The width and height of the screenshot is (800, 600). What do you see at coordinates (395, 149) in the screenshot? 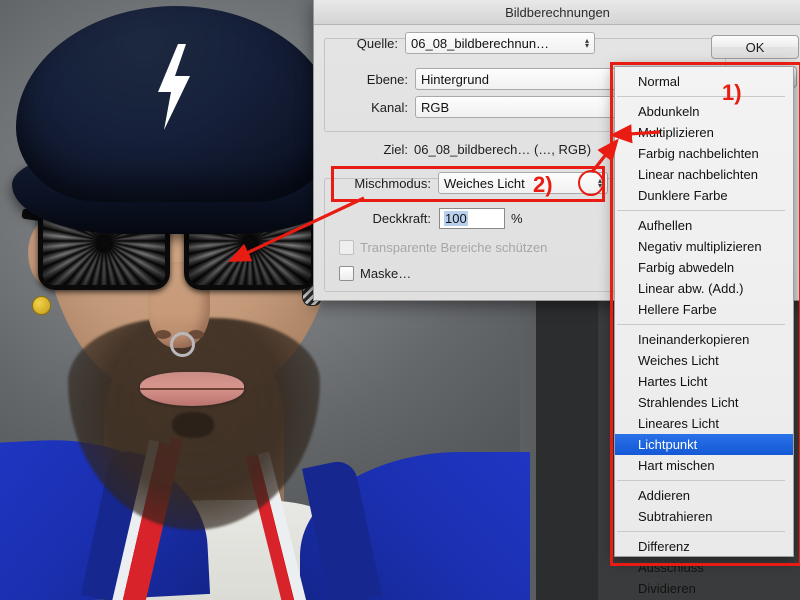
I see `ziel-label: Ziel:` at bounding box center [395, 149].